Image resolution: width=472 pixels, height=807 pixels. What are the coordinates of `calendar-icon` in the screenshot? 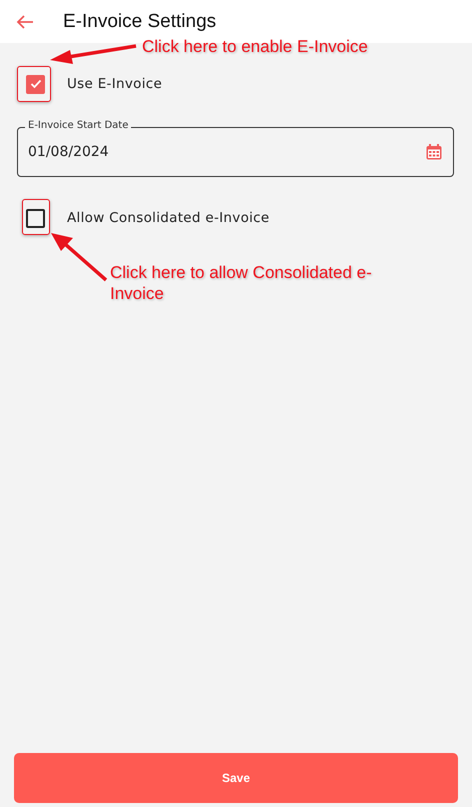 It's located at (434, 152).